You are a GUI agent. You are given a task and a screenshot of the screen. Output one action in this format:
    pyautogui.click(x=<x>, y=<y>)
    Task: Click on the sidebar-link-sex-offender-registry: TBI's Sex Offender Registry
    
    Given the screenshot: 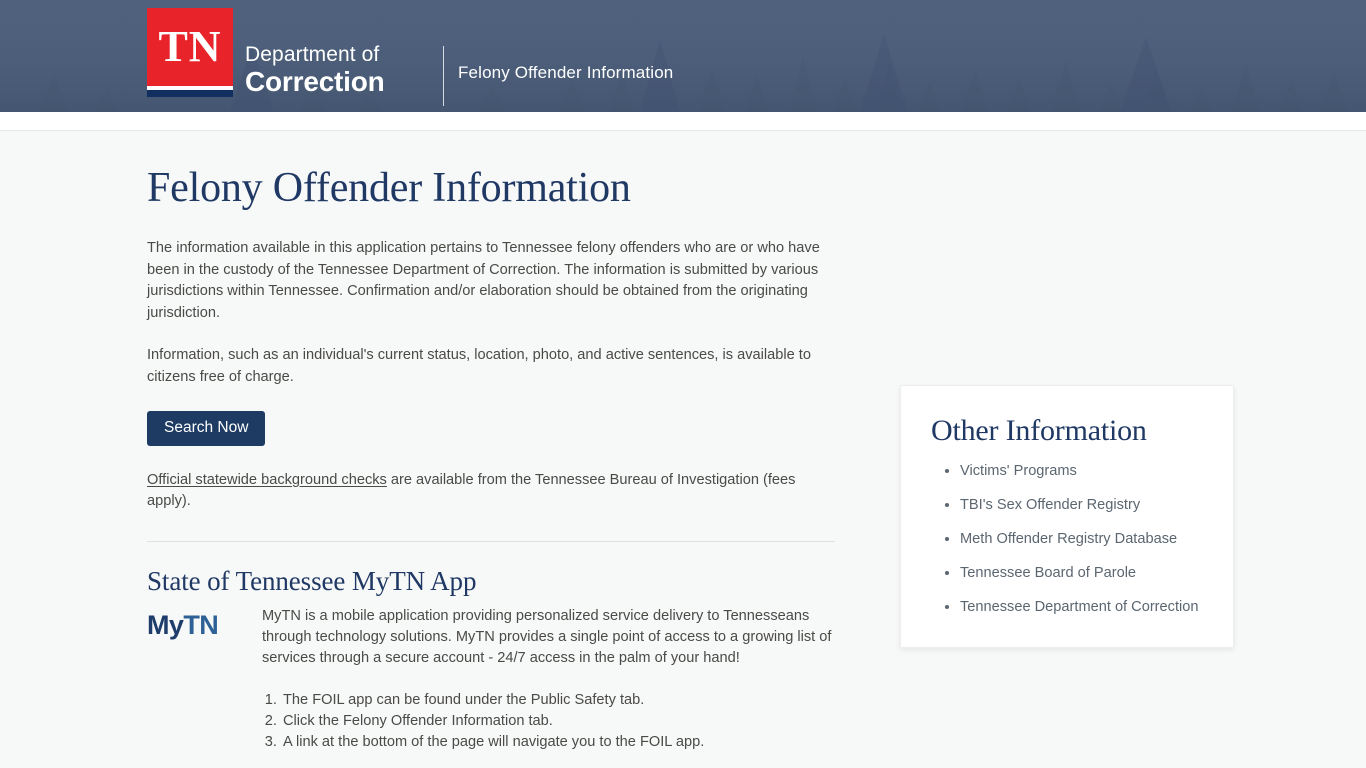 What is the action you would take?
    pyautogui.click(x=1050, y=505)
    